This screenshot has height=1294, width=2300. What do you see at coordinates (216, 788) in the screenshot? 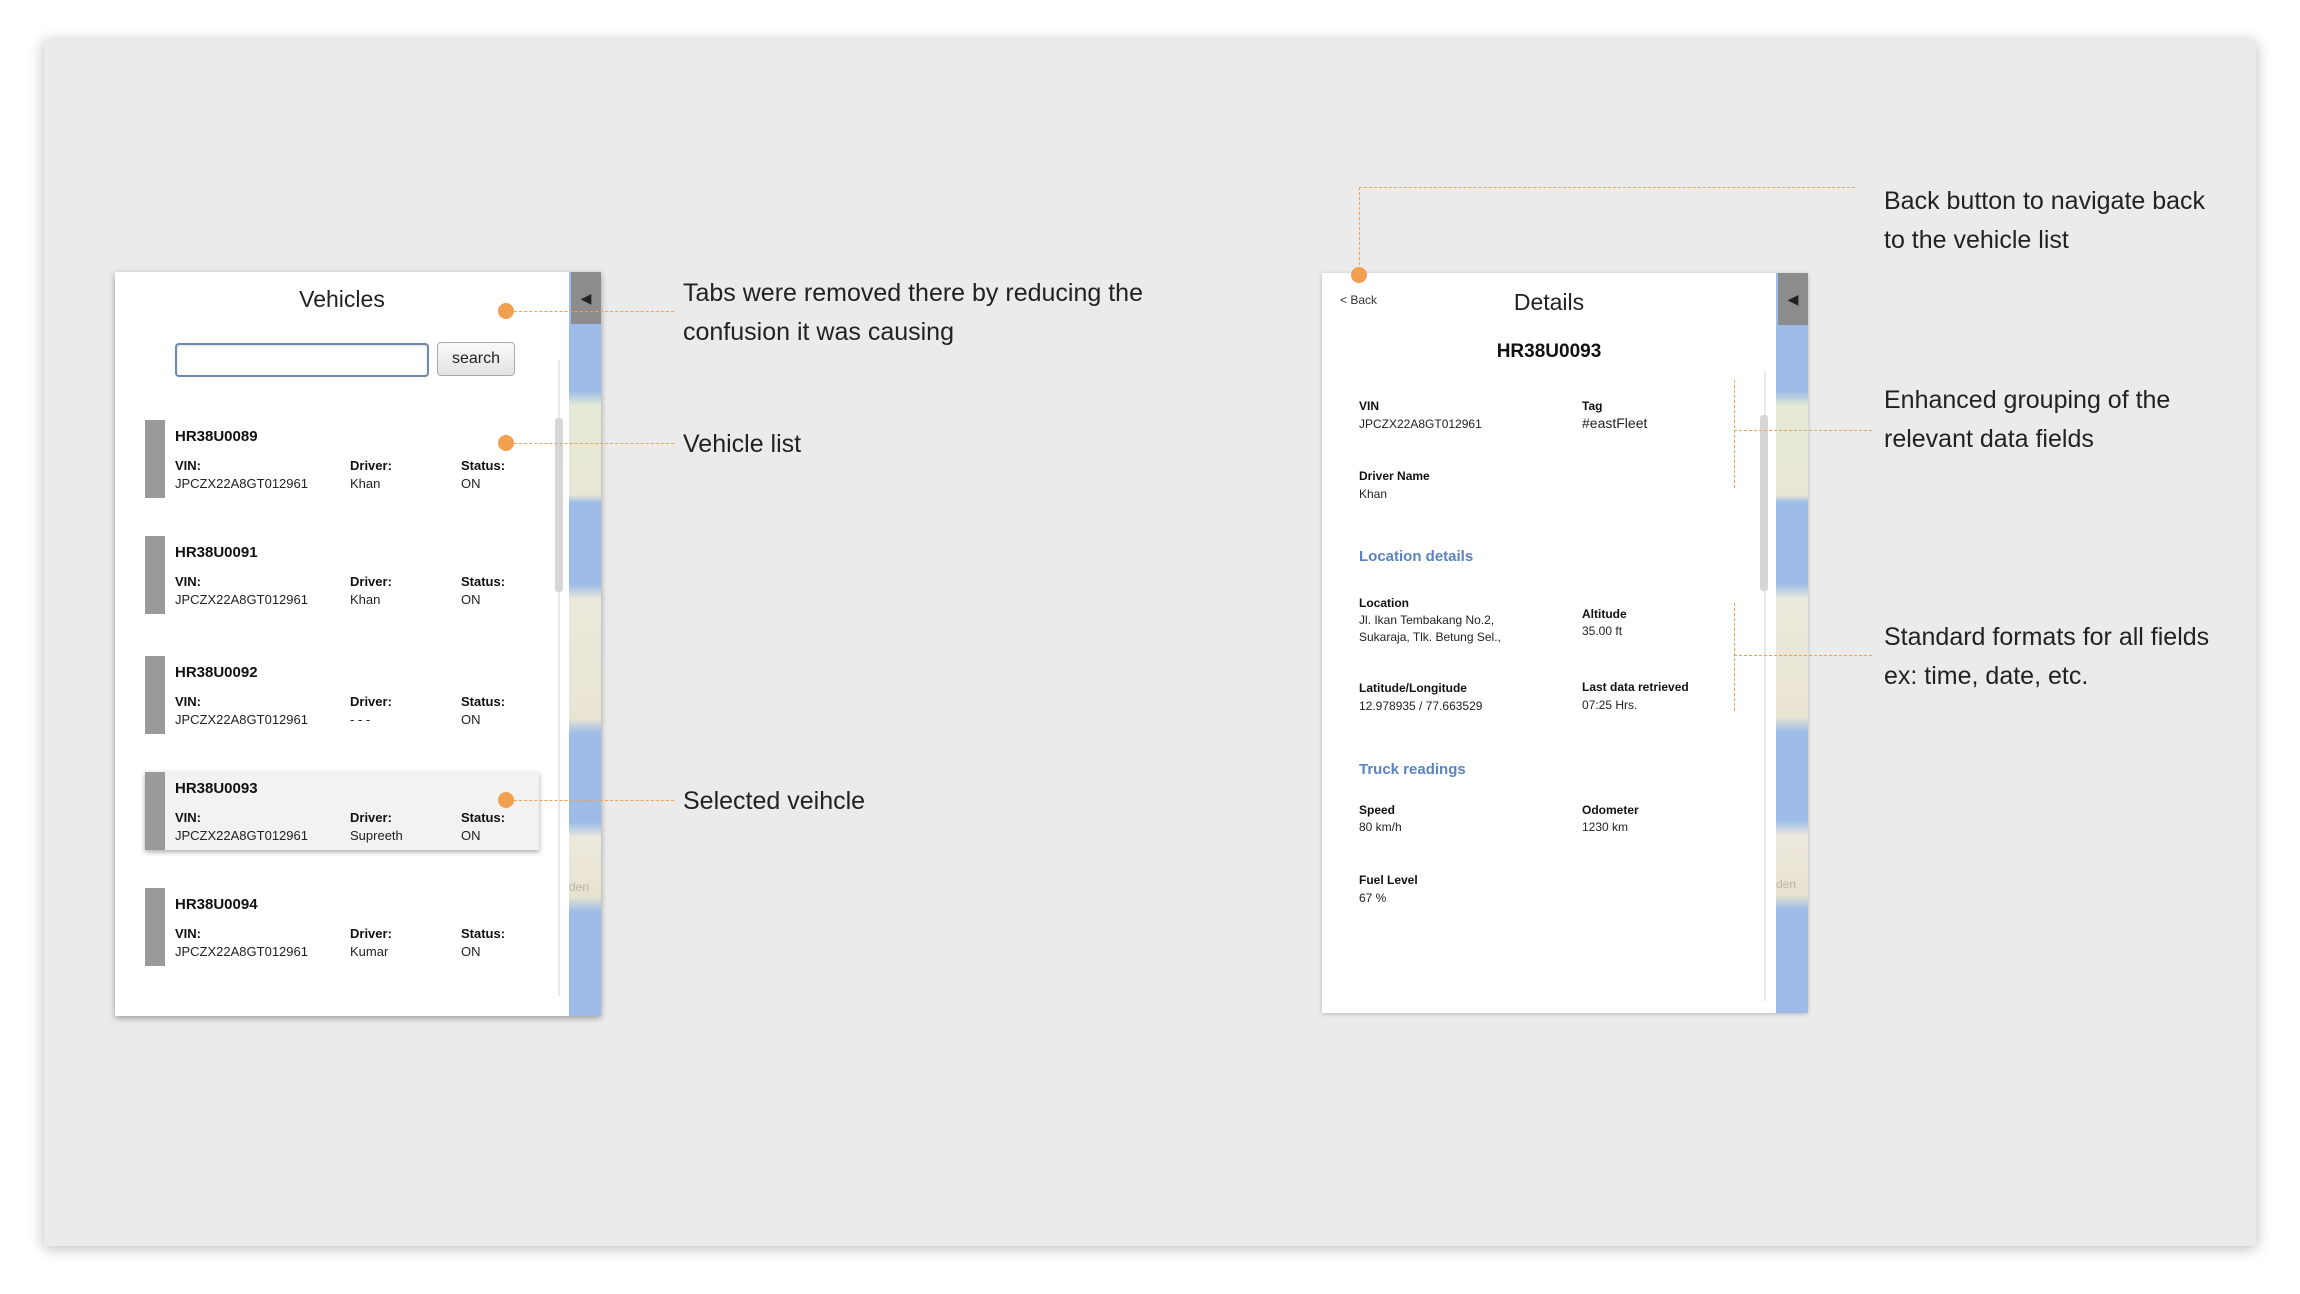
I see `vehicle-id: HR38U0093` at bounding box center [216, 788].